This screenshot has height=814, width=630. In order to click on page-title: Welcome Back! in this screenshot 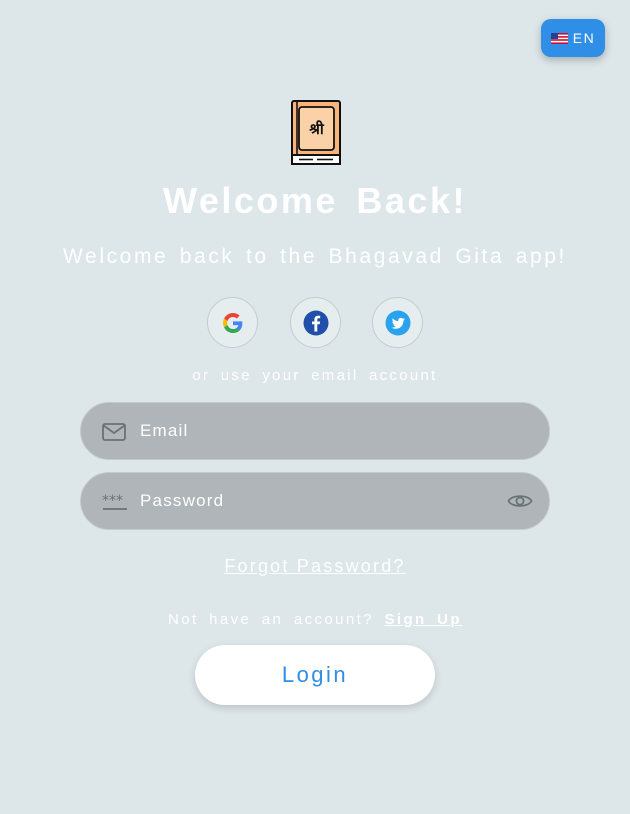, I will do `click(315, 200)`.